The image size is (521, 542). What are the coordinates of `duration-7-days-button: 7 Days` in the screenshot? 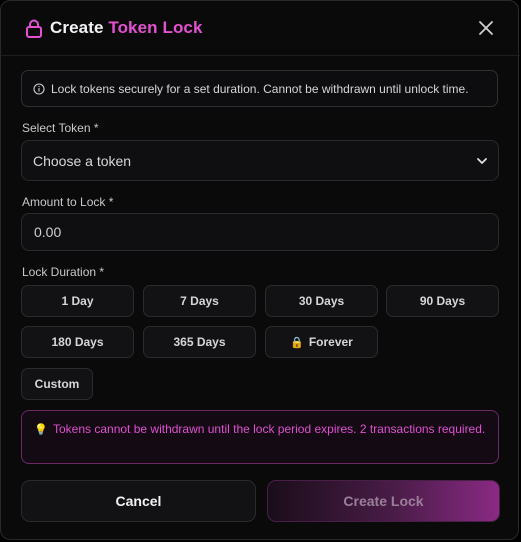 It's located at (199, 301).